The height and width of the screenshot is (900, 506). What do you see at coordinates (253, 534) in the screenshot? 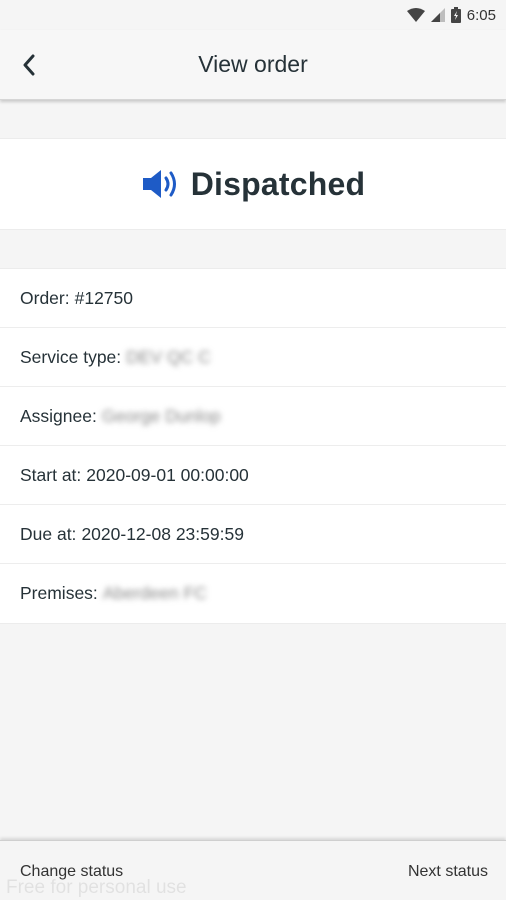
I see `due-at-row: Due at: 2020-12-08 23:59:59` at bounding box center [253, 534].